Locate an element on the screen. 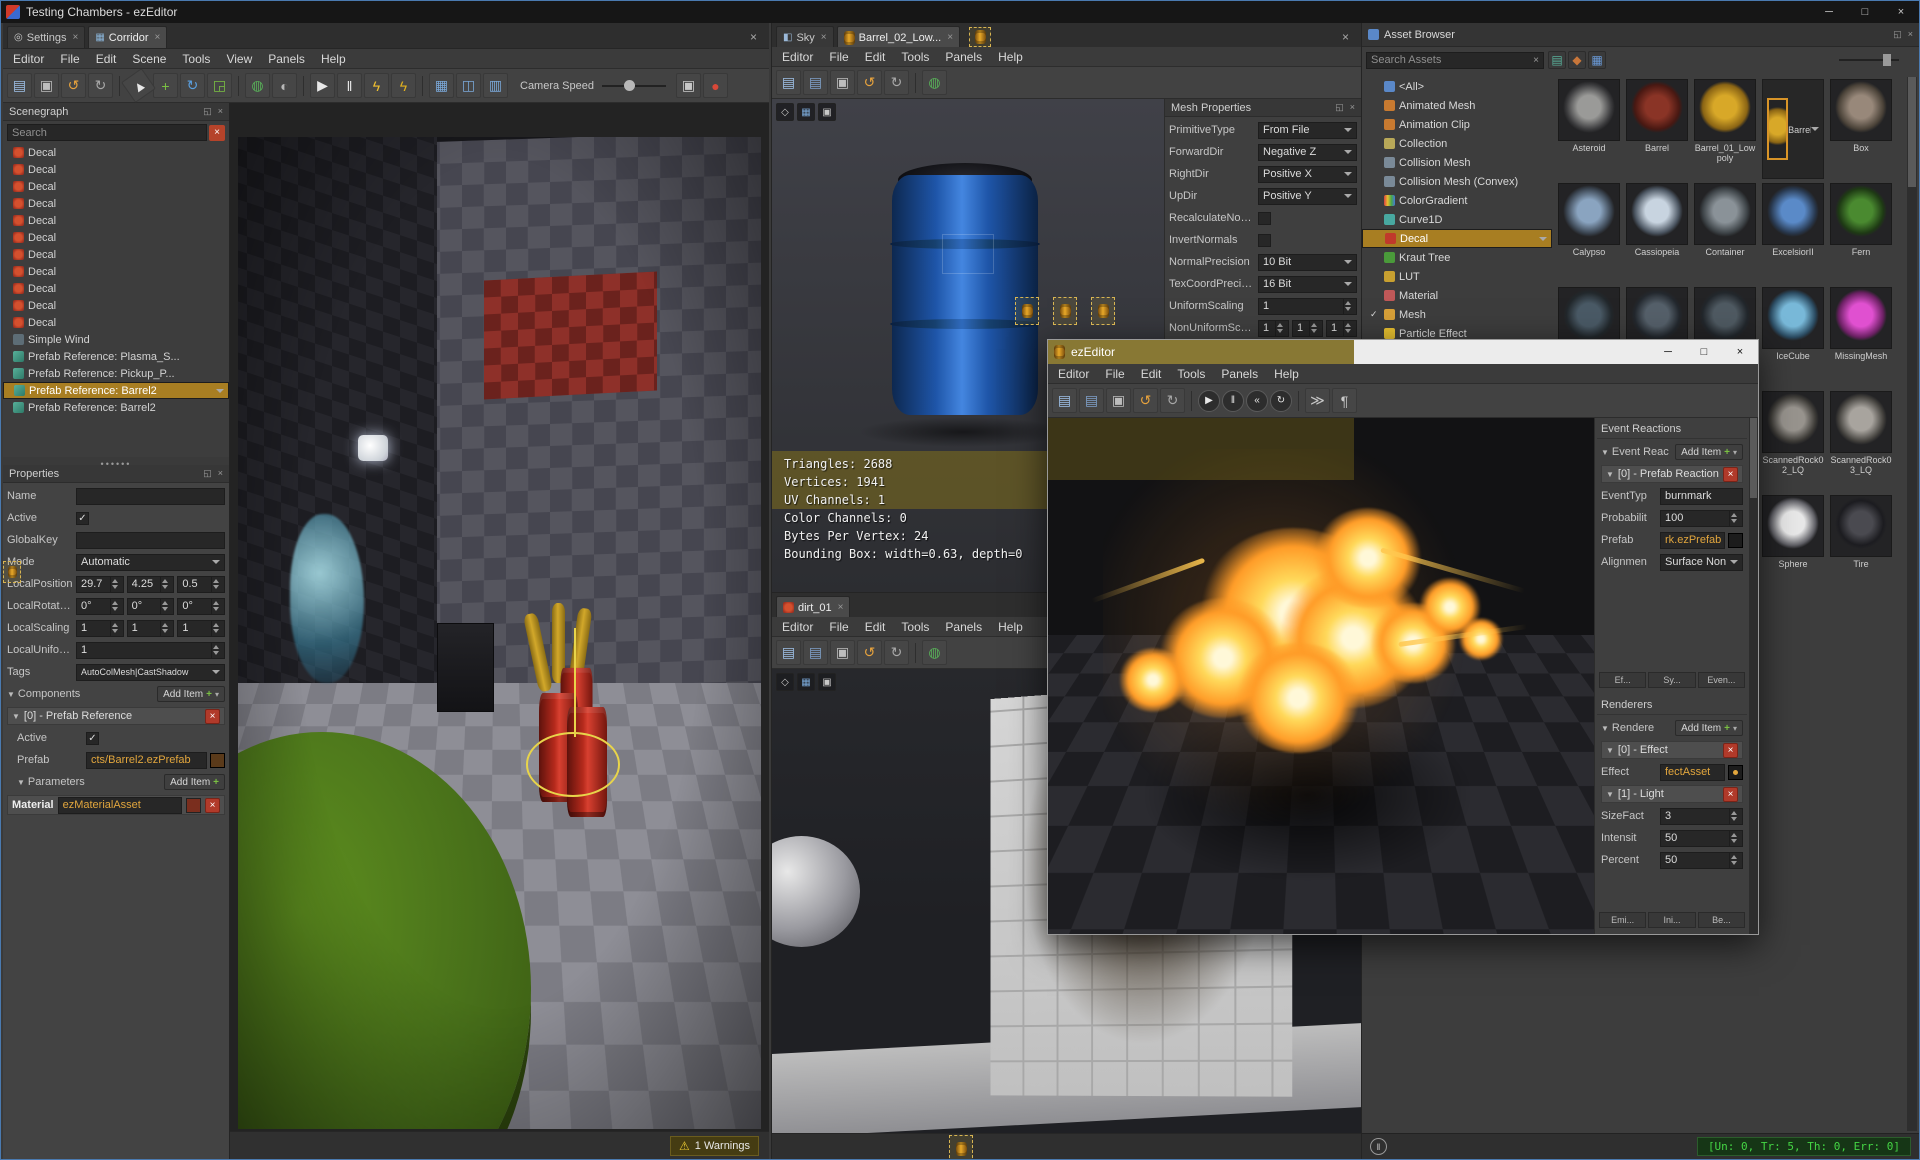  pin-icon: ¶ is located at coordinates (1344, 400).